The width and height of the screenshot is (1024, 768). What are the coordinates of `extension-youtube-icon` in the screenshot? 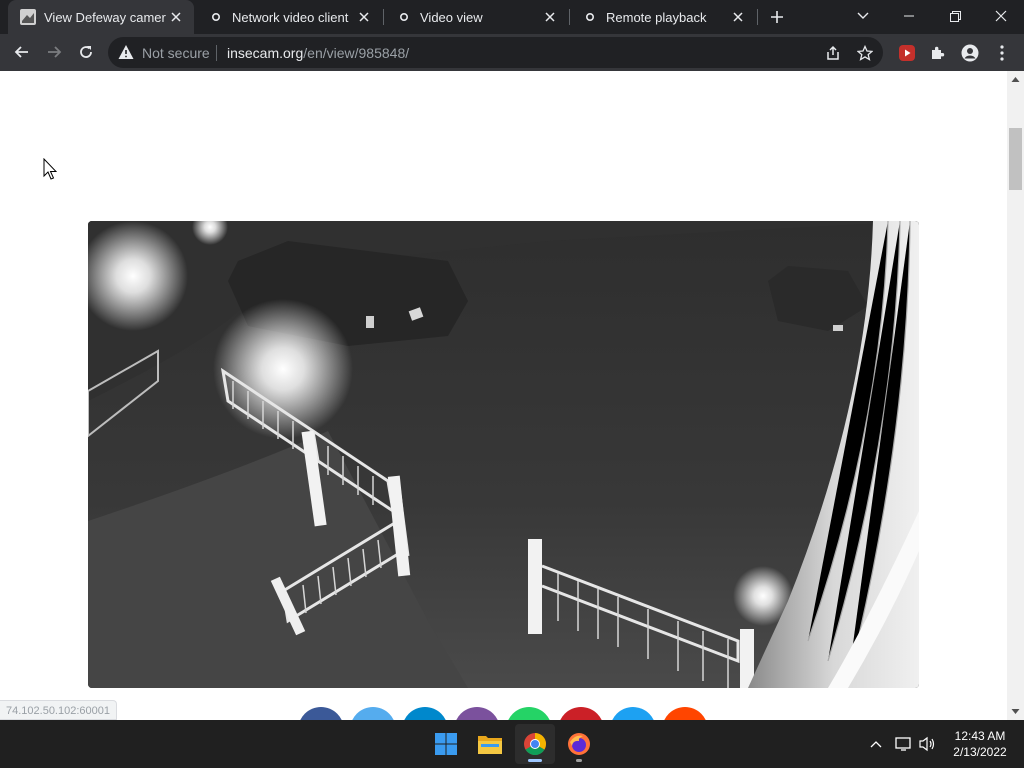 It's located at (907, 53).